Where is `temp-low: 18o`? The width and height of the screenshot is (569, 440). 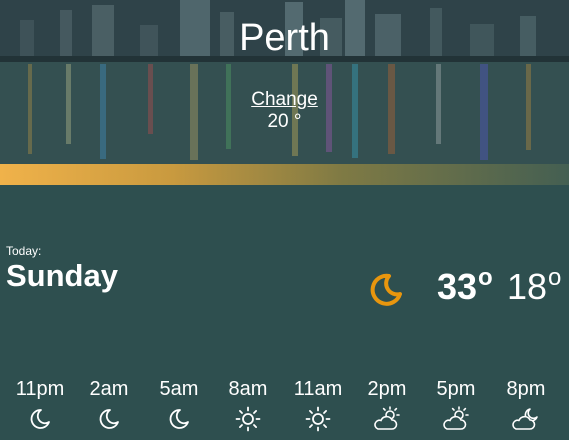 temp-low: 18o is located at coordinates (534, 286).